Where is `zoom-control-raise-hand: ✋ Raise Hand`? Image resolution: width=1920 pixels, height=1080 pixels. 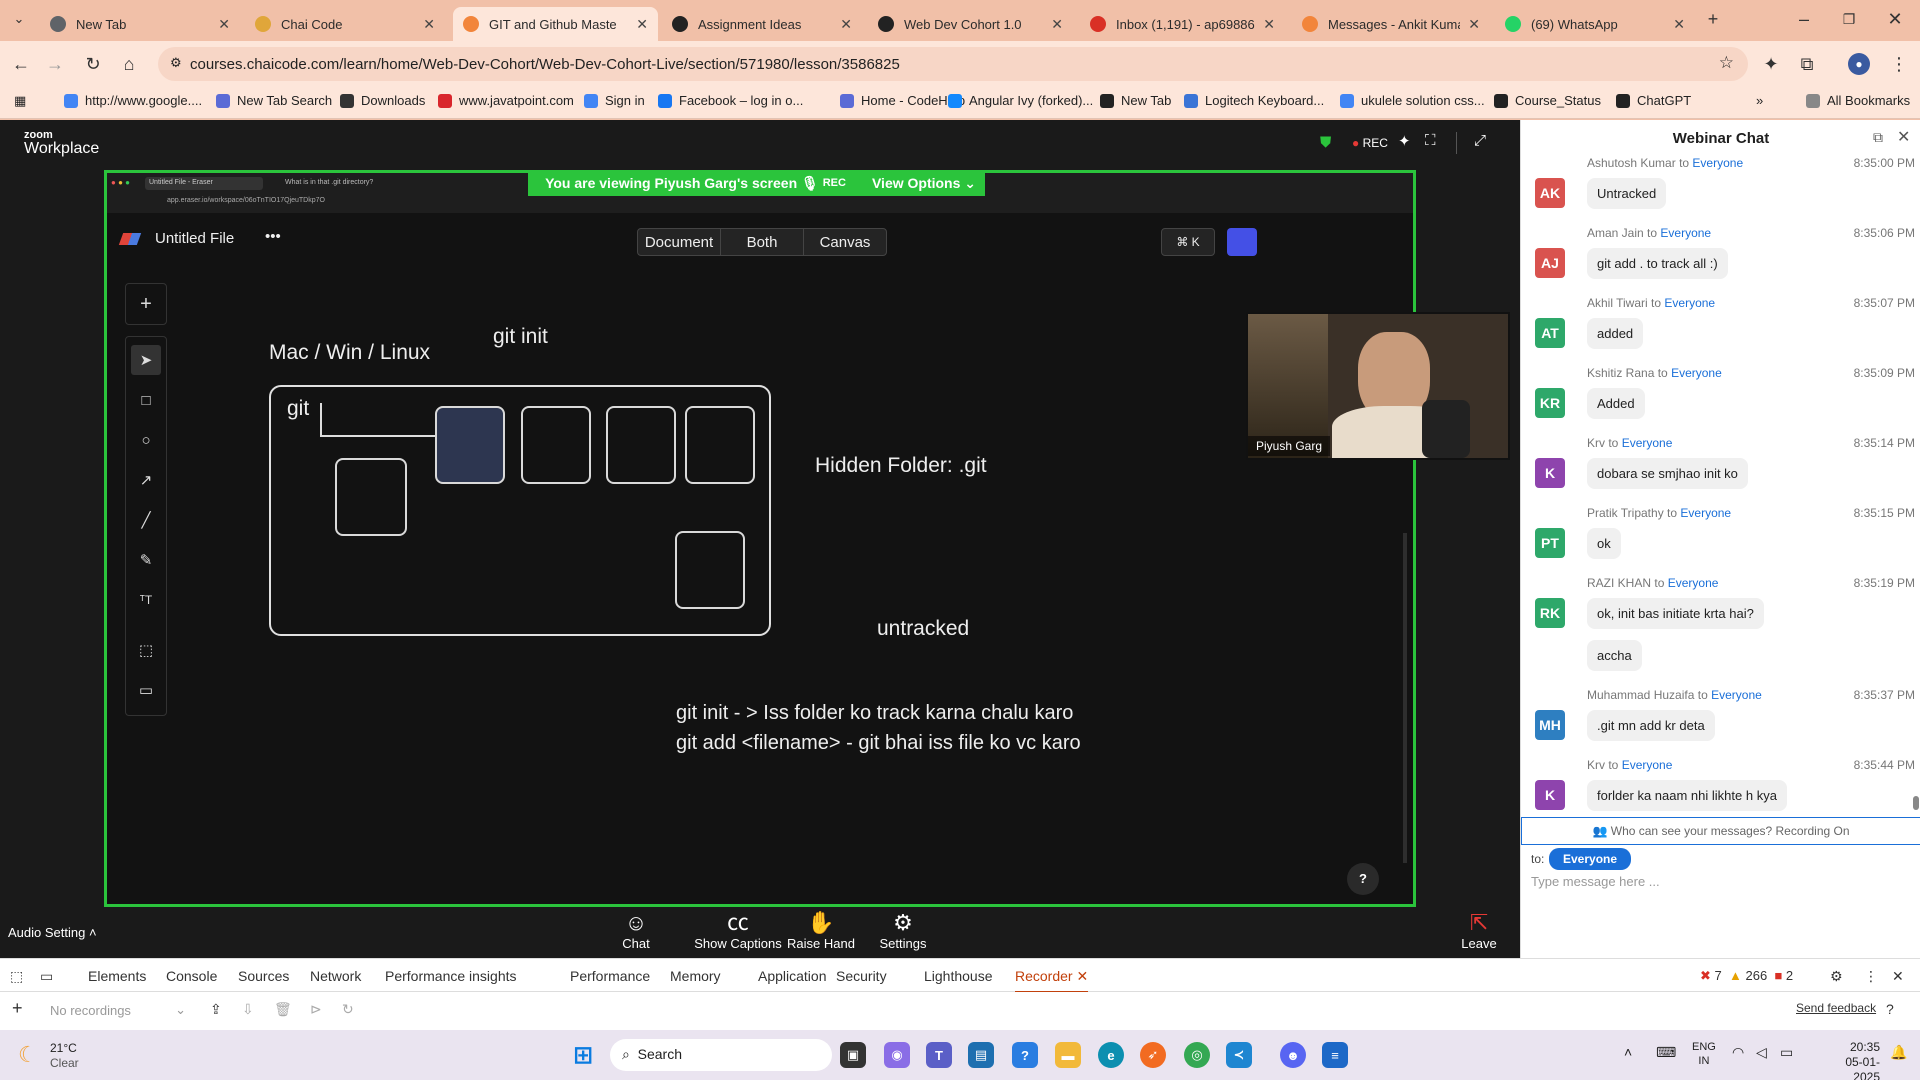 zoom-control-raise-hand: ✋ Raise Hand is located at coordinates (821, 930).